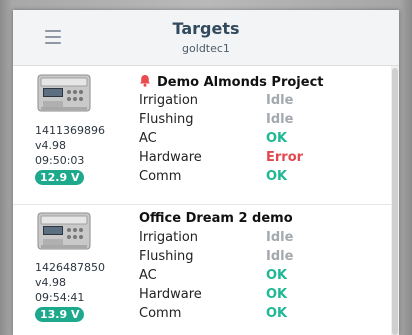 This screenshot has width=412, height=335. What do you see at coordinates (70, 130) in the screenshot?
I see `target-id: 1411369896` at bounding box center [70, 130].